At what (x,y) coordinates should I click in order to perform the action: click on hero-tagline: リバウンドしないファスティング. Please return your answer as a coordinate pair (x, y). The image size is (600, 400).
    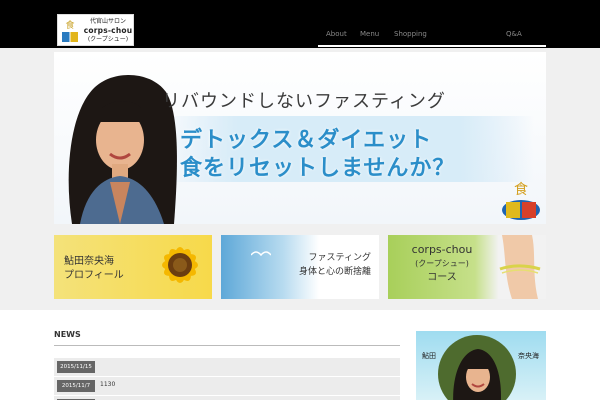
    Looking at the image, I should click on (304, 101).